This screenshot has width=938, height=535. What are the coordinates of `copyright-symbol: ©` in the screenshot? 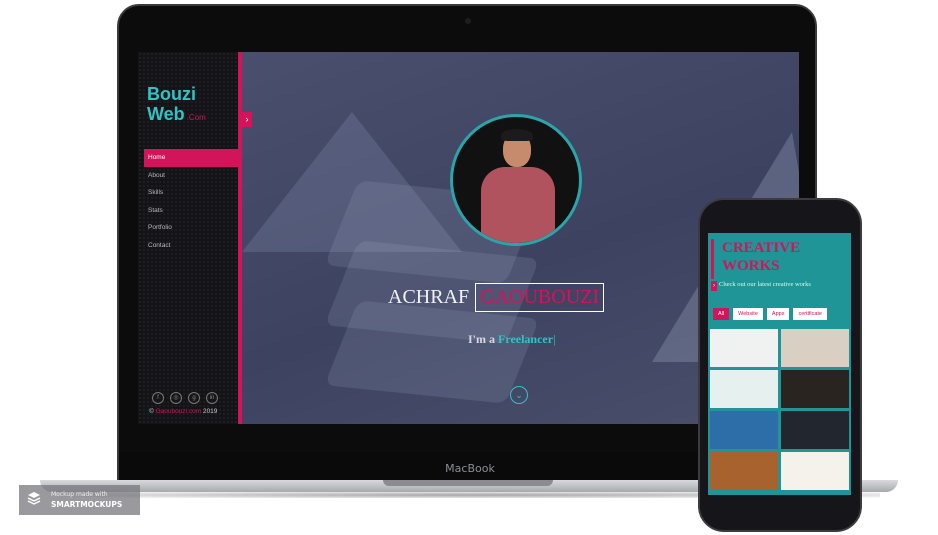 It's located at (151, 411).